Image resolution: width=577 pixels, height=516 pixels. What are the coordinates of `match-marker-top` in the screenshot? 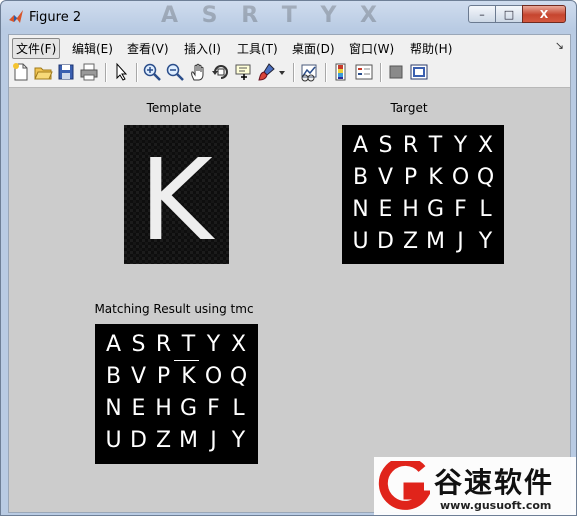 It's located at (186, 360).